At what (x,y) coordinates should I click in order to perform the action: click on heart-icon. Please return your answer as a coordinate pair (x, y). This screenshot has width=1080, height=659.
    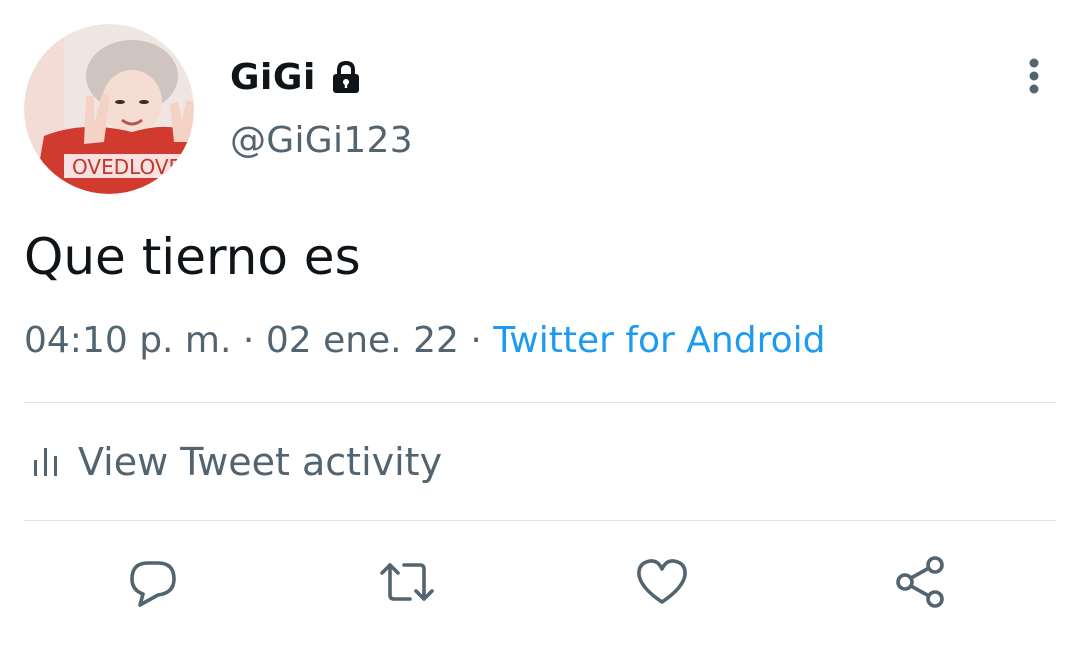
    Looking at the image, I should click on (662, 581).